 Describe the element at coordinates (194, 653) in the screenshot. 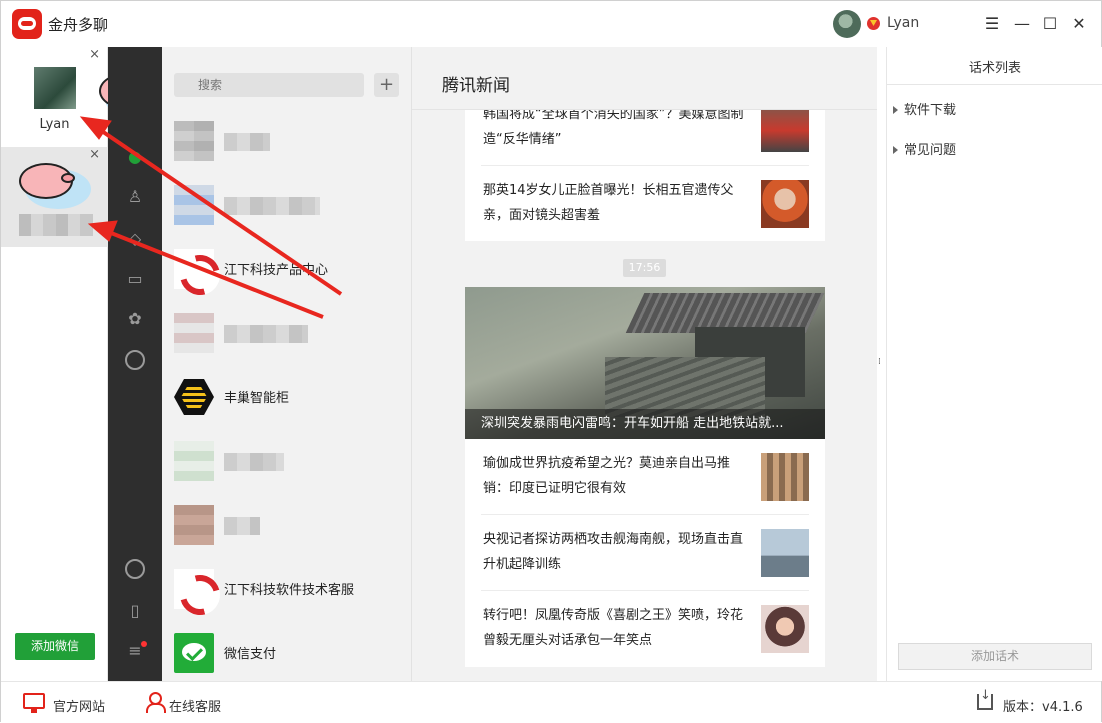

I see `wechat-pay-icon` at that location.